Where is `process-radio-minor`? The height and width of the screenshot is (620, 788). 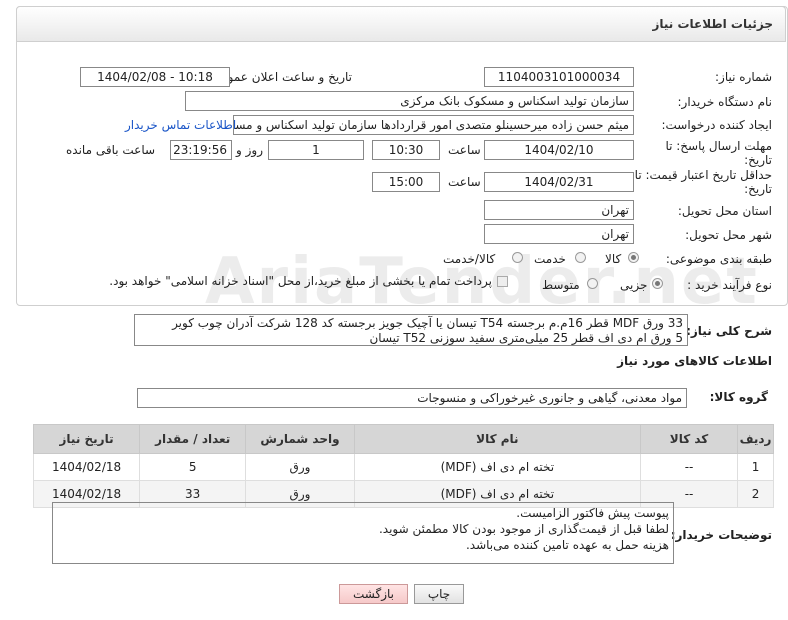 process-radio-minor is located at coordinates (657, 283).